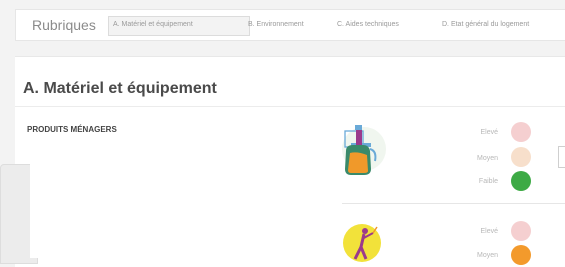  Describe the element at coordinates (387, 25) in the screenshot. I see `tab-aides-techniques: C. Aides techniques` at that location.